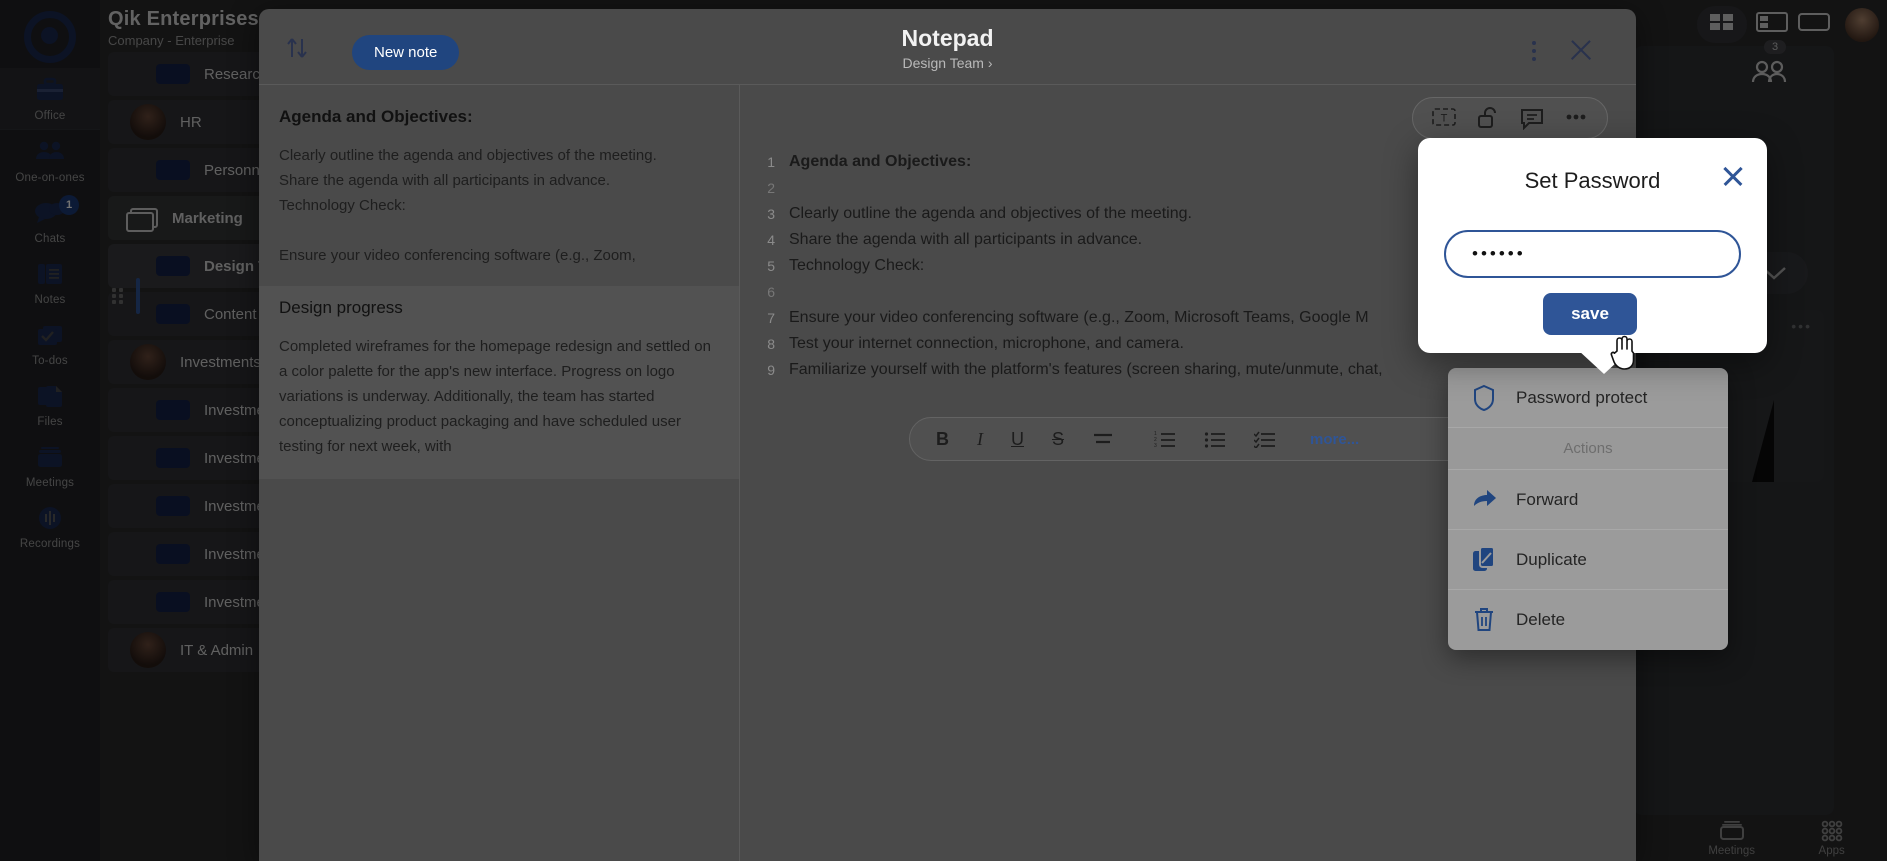  What do you see at coordinates (771, 318) in the screenshot?
I see `line-number: 7` at bounding box center [771, 318].